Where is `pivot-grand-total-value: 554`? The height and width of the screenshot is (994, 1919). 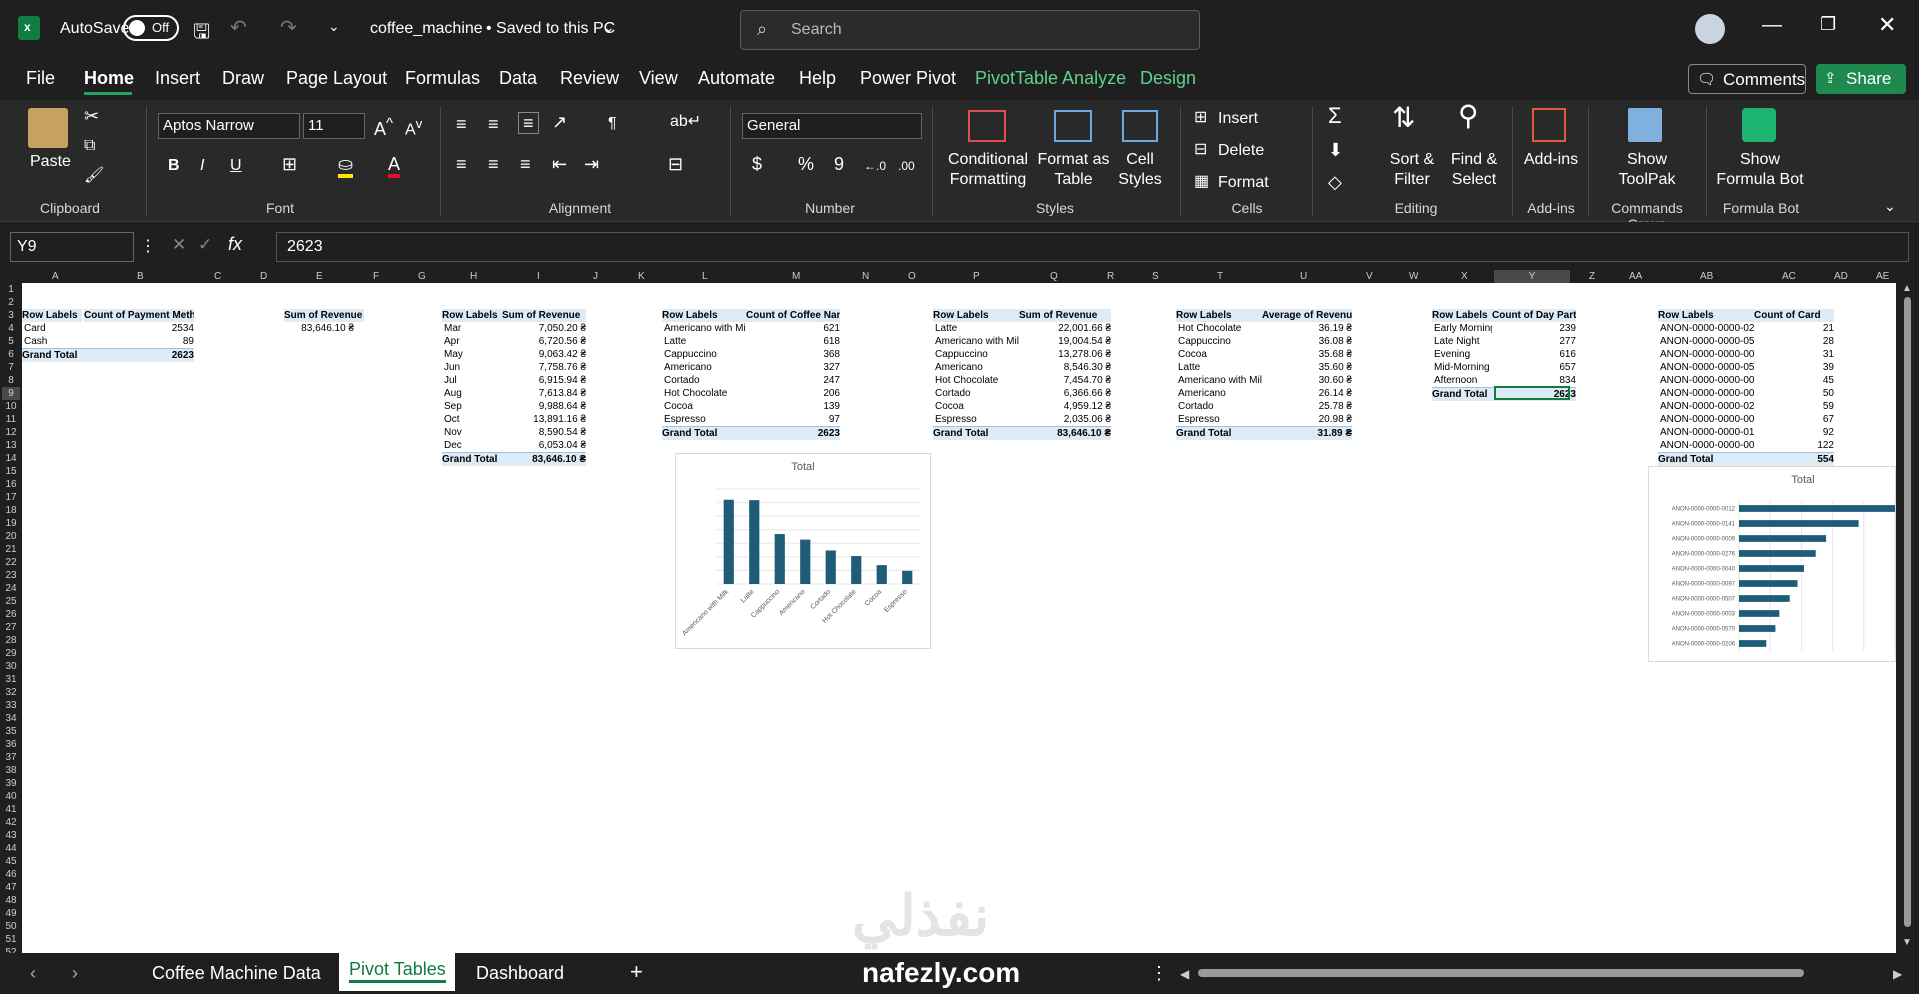
pivot-grand-total-value: 554 is located at coordinates (1794, 459).